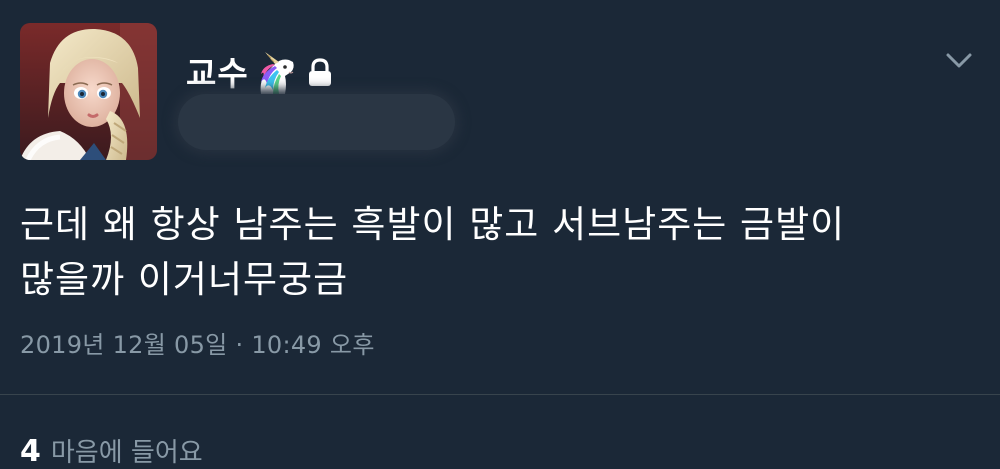 The image size is (1000, 469). I want to click on unicorn-icon, so click(277, 73).